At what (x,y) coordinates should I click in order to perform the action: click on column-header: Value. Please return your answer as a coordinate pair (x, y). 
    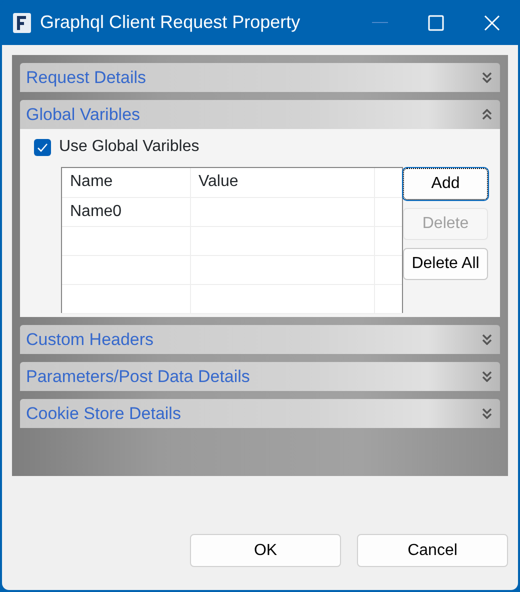
    Looking at the image, I should click on (282, 182).